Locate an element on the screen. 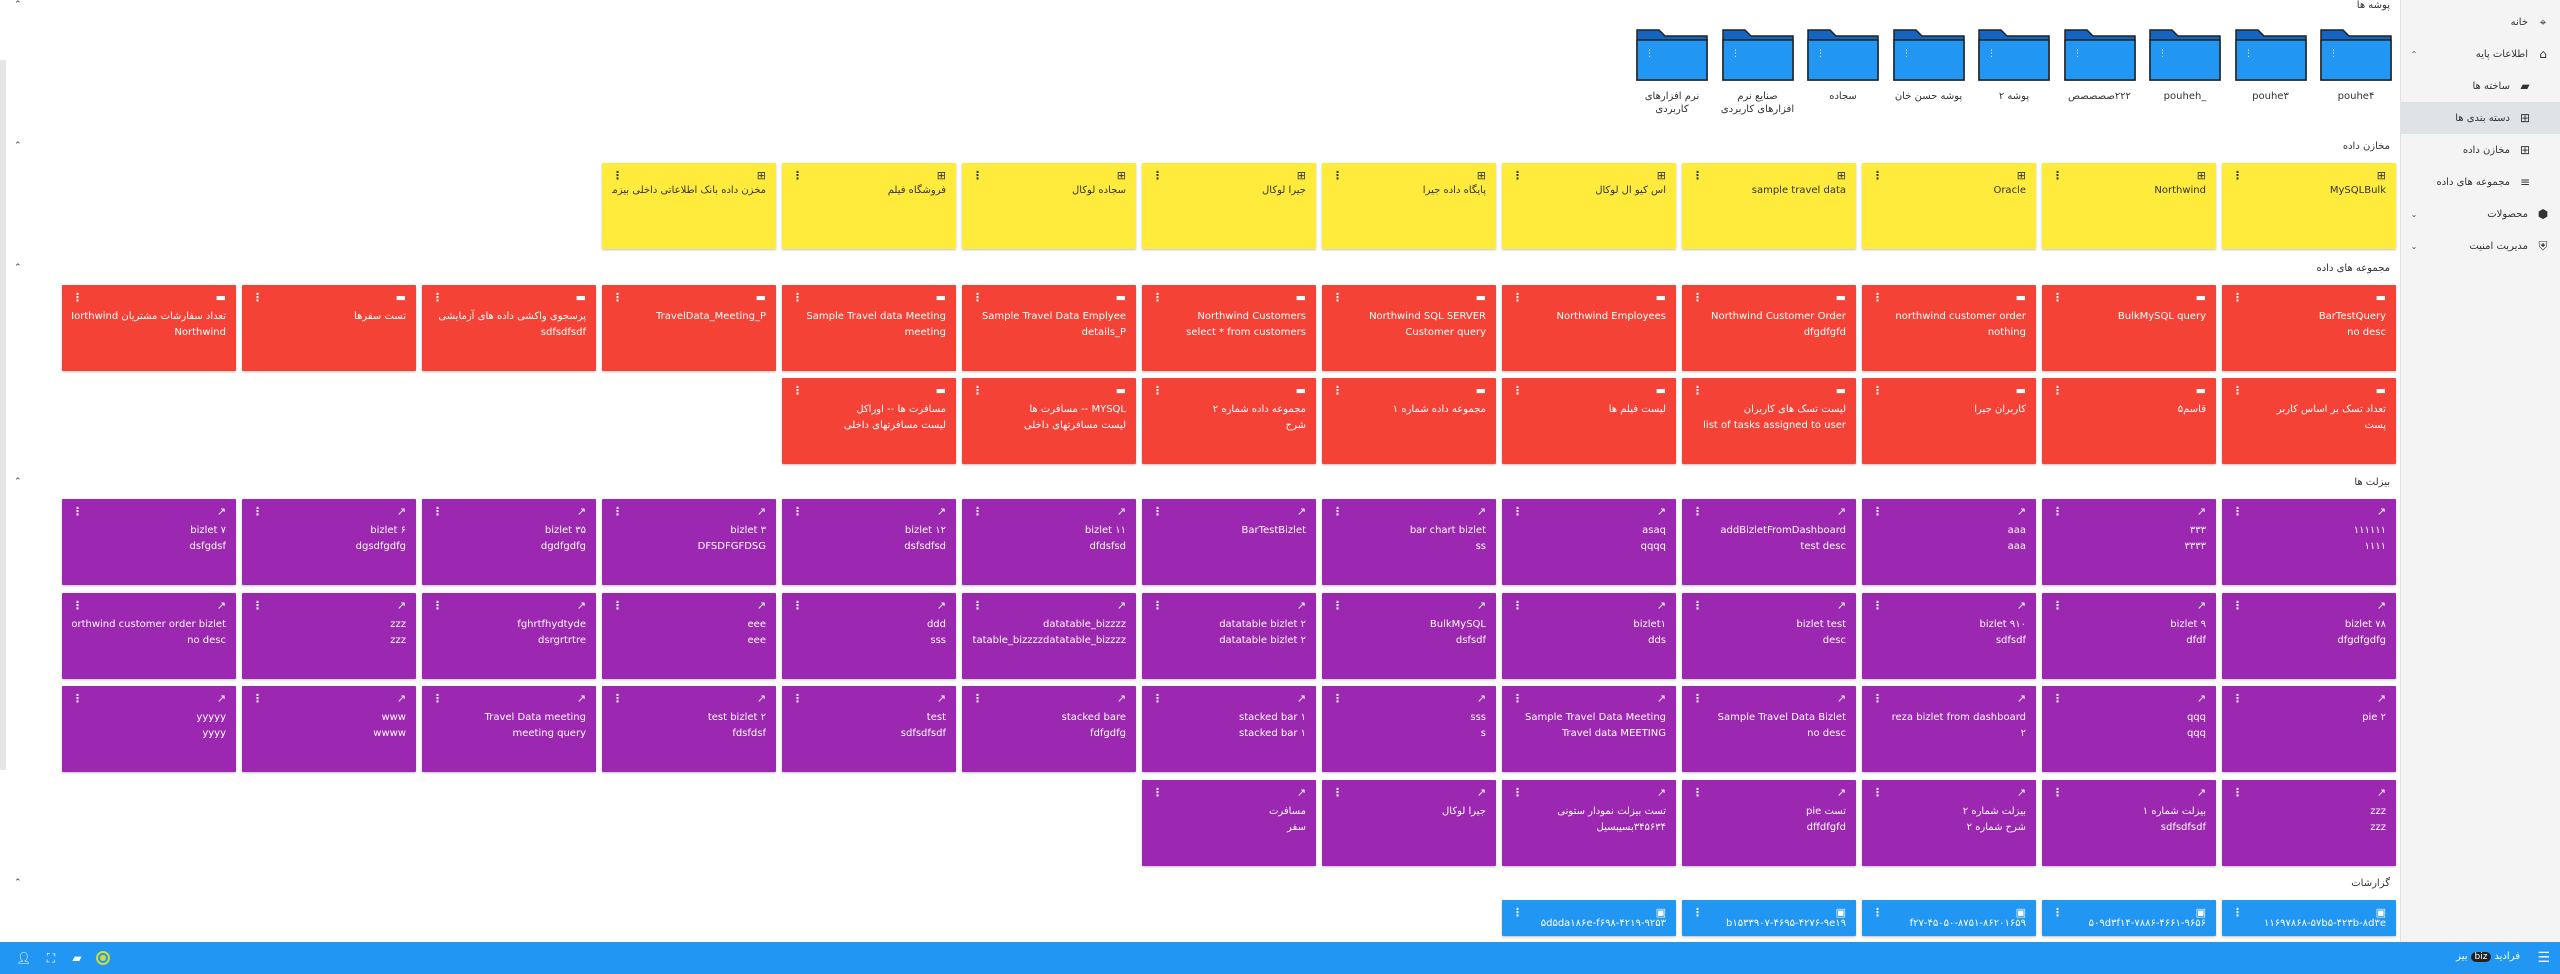 The image size is (2560, 974). sidebar-item-7: ⛨ مدیریت امنیت ⌄ is located at coordinates (2480, 246).